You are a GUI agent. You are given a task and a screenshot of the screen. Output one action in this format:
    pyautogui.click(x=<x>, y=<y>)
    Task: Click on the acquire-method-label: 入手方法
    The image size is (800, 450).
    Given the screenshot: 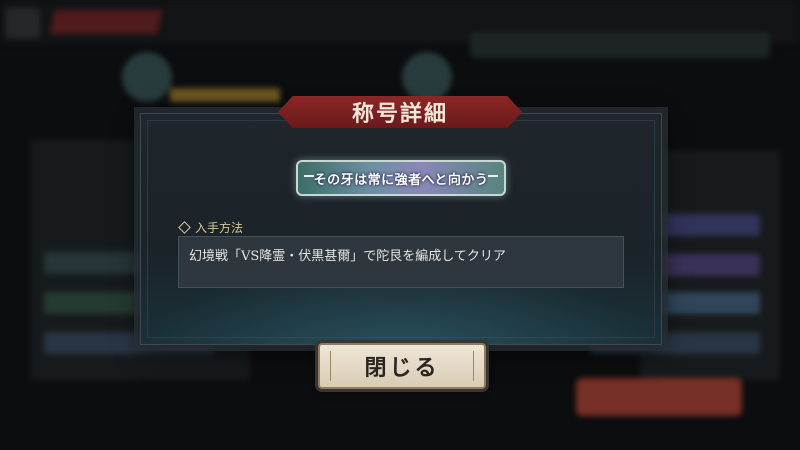 What is the action you would take?
    pyautogui.click(x=219, y=228)
    